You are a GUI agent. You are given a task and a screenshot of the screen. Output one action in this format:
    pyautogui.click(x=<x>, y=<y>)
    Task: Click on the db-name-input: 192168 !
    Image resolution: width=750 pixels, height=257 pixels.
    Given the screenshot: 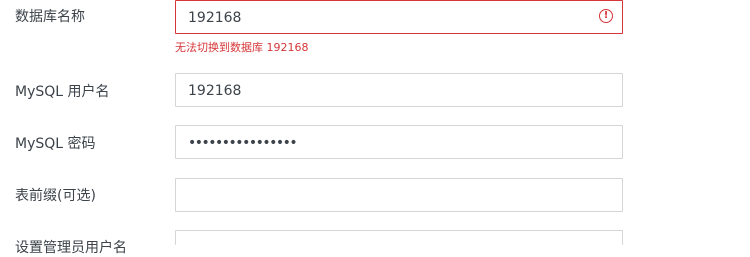 What is the action you would take?
    pyautogui.click(x=399, y=17)
    